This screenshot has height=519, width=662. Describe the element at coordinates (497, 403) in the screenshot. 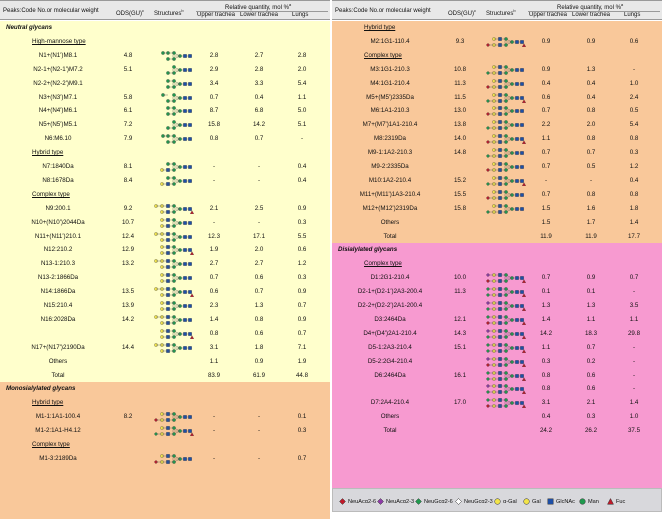

I see `table-row: D7:2A4-210.4 17.0 3.1 2.1 1.4` at that location.